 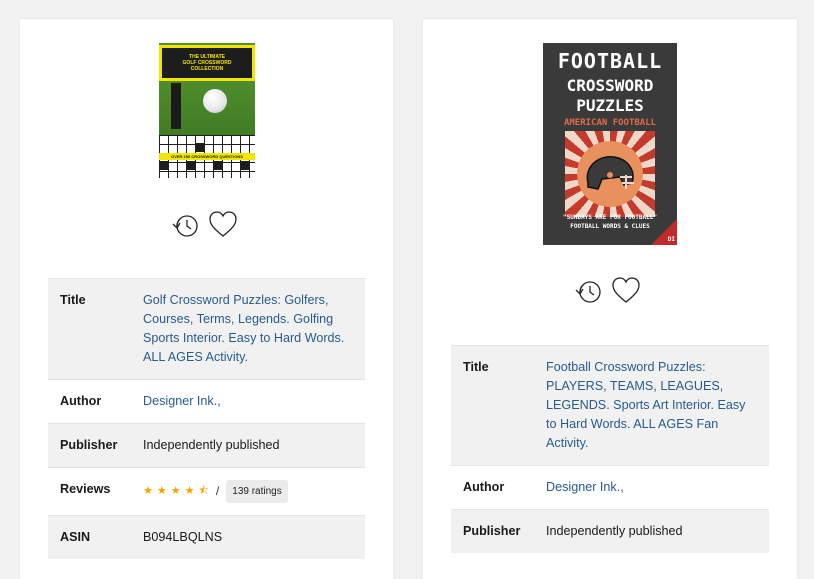 I want to click on detail-label: Reviews, so click(x=85, y=489).